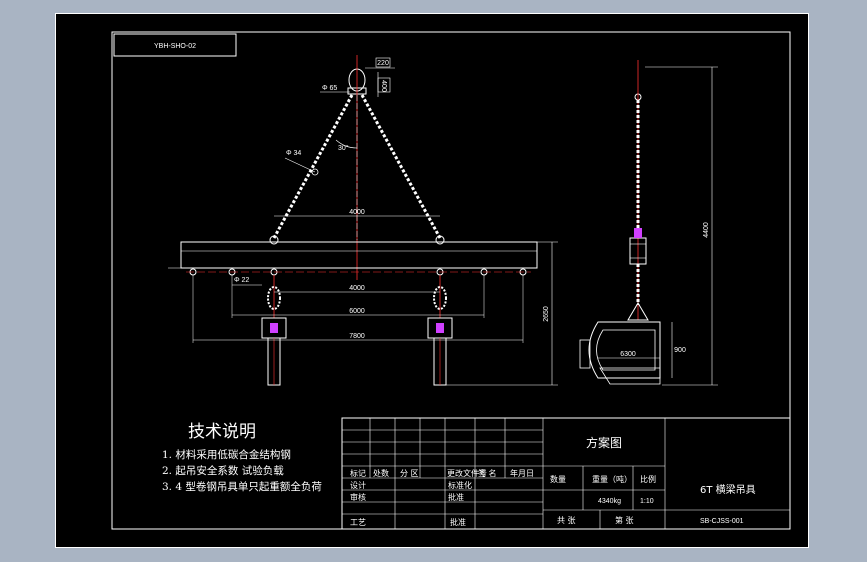 The height and width of the screenshot is (562, 867). Describe the element at coordinates (647, 501) in the screenshot. I see `tb-scale-val: 1:10` at that location.